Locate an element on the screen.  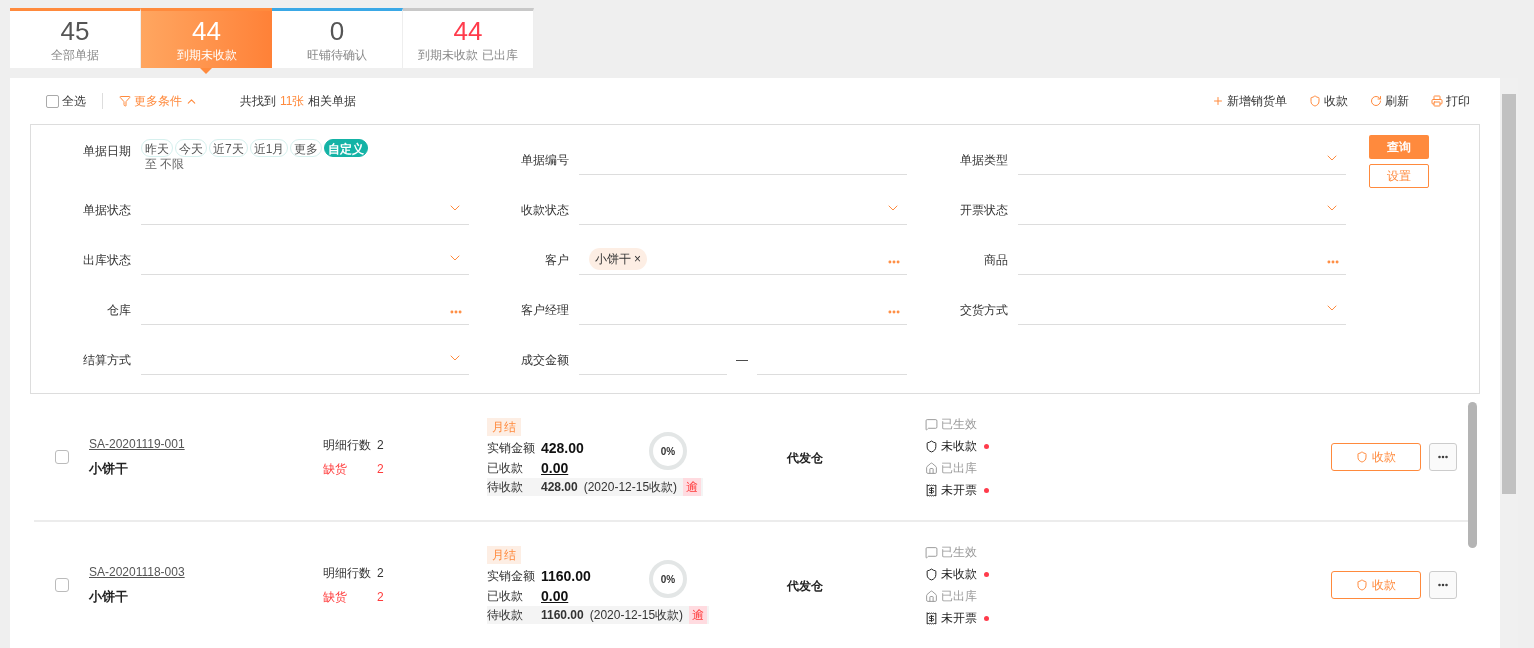
filter-label: 商品 is located at coordinates (996, 260).